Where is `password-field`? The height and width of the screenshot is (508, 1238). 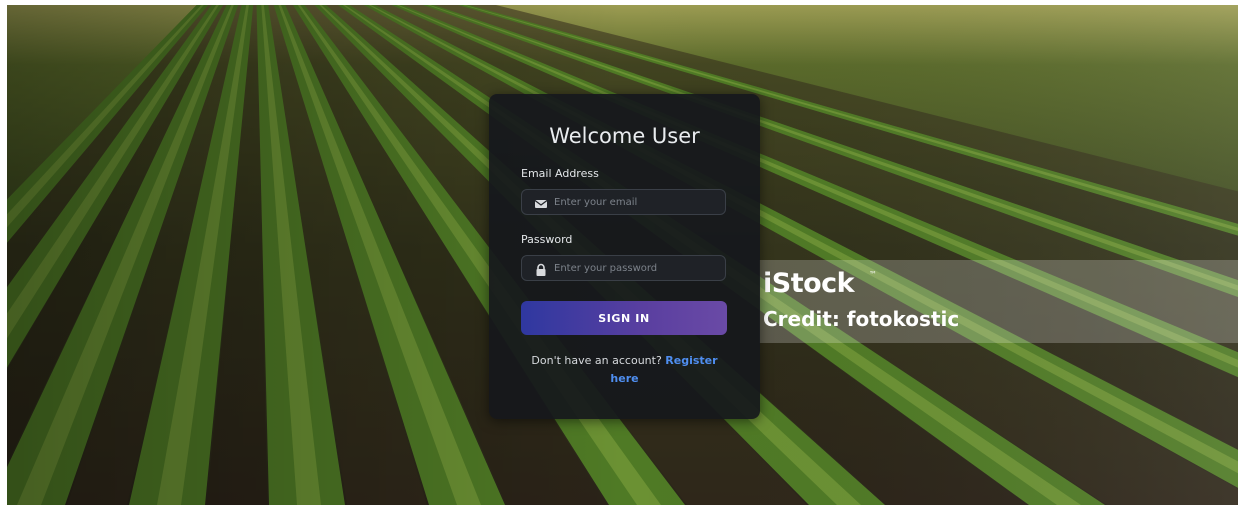
password-field is located at coordinates (623, 268).